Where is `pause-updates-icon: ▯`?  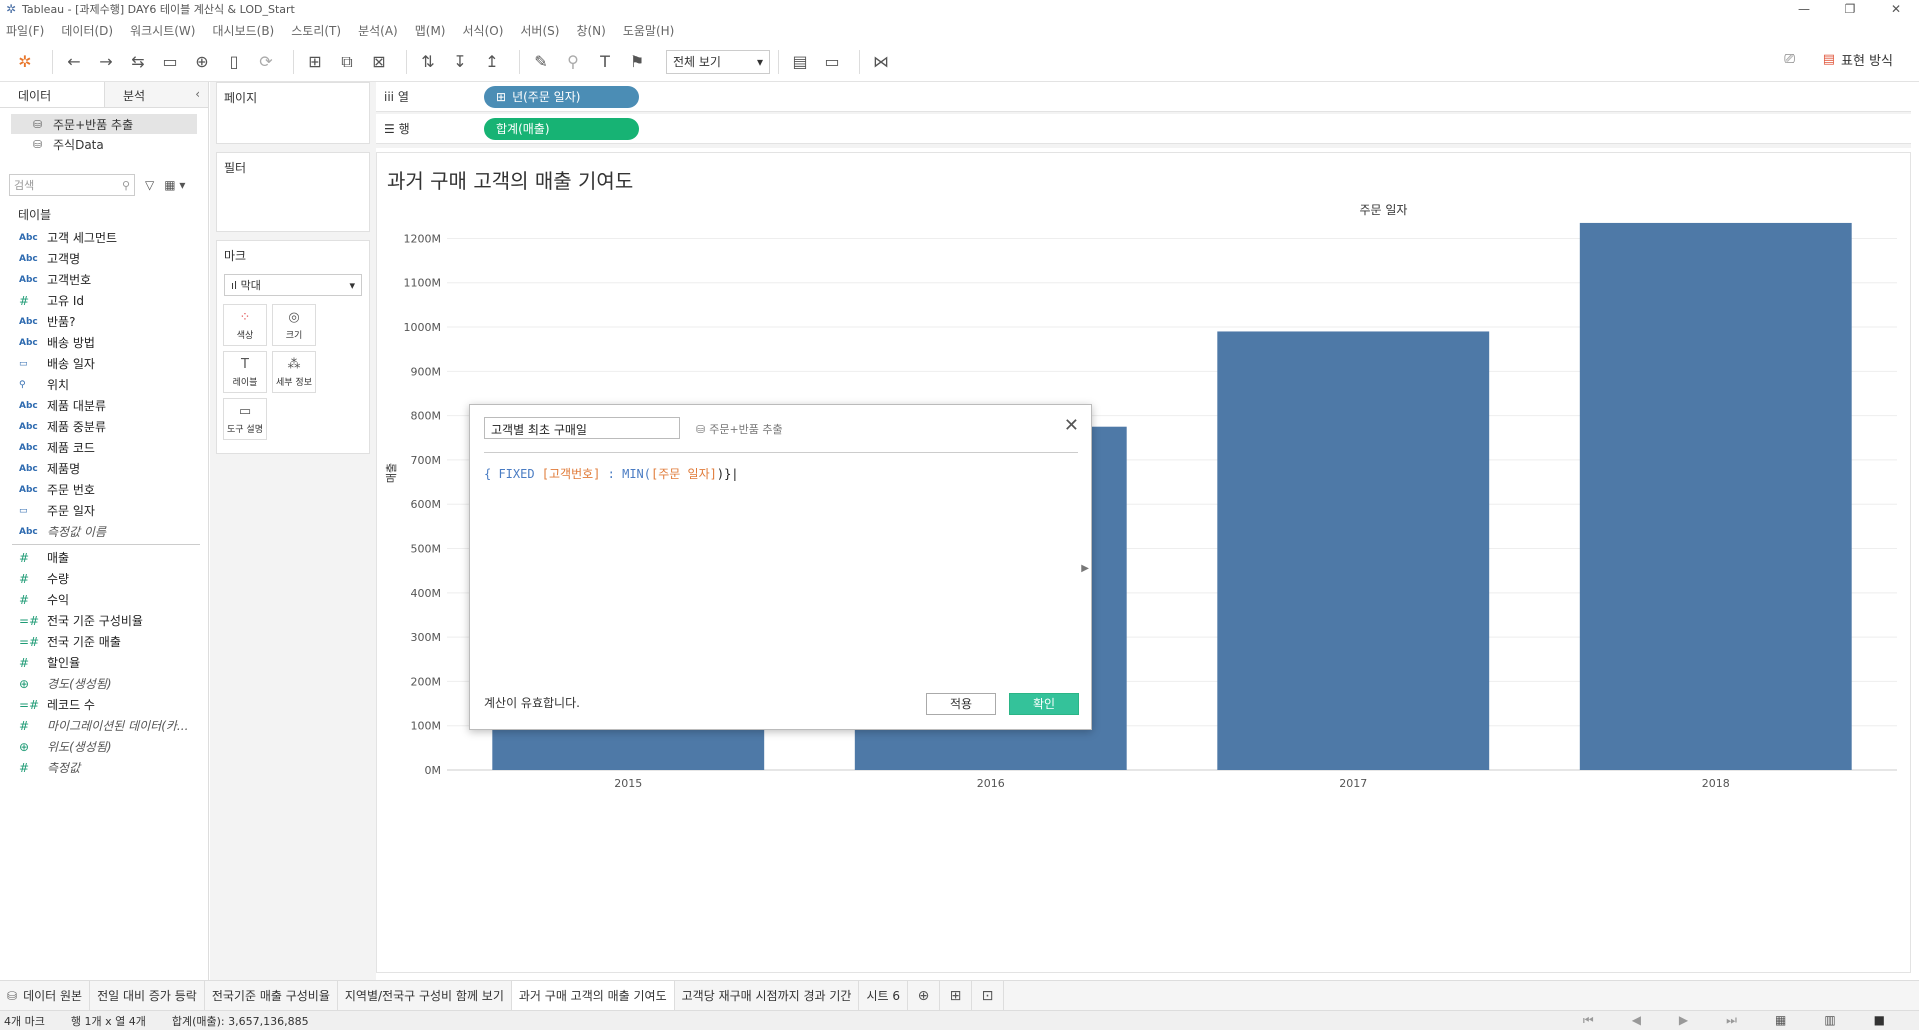 pause-updates-icon: ▯ is located at coordinates (234, 62).